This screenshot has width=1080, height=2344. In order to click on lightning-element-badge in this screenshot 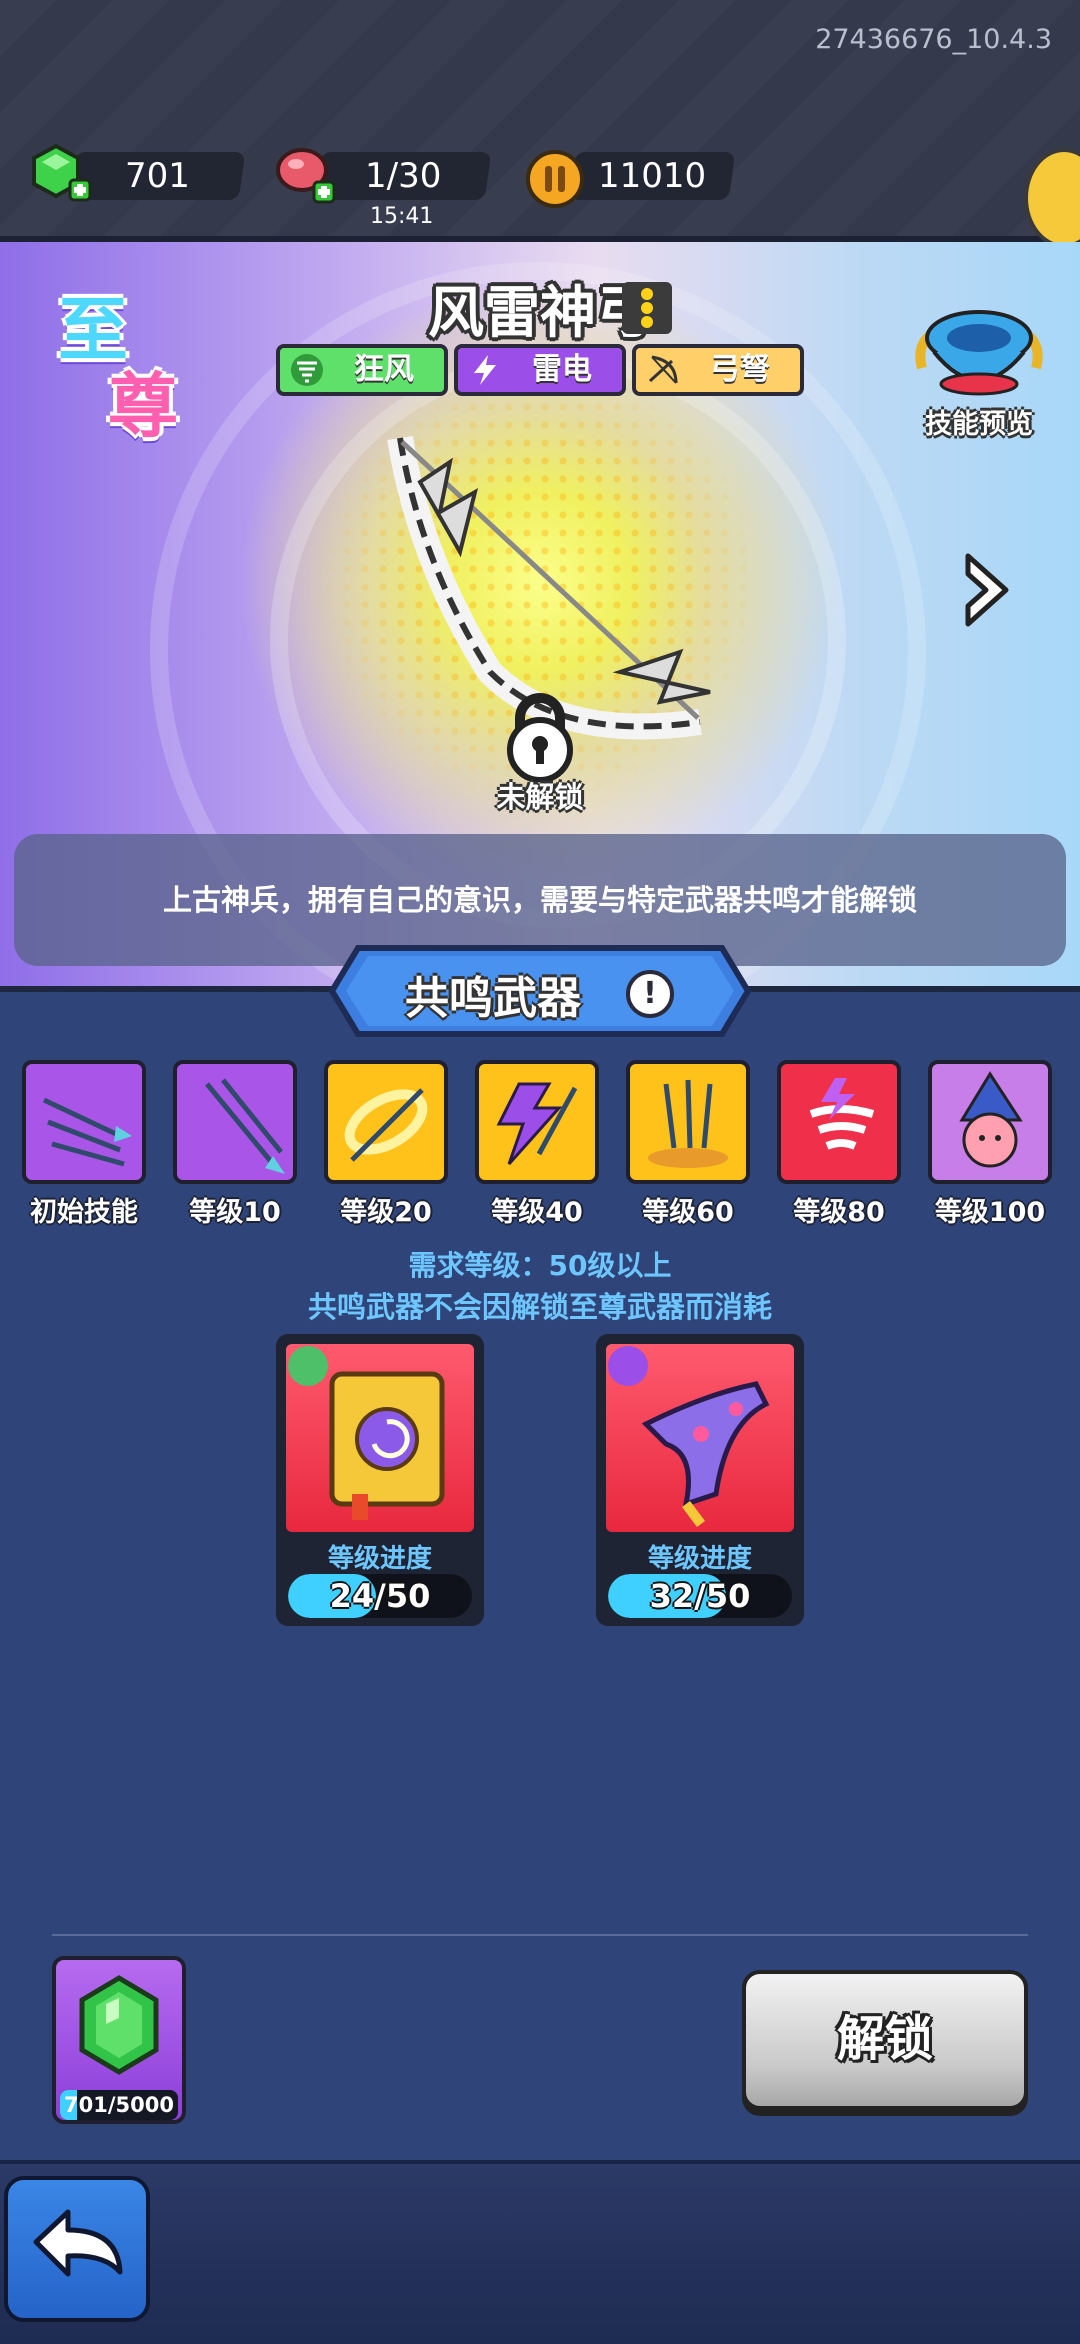, I will do `click(628, 1366)`.